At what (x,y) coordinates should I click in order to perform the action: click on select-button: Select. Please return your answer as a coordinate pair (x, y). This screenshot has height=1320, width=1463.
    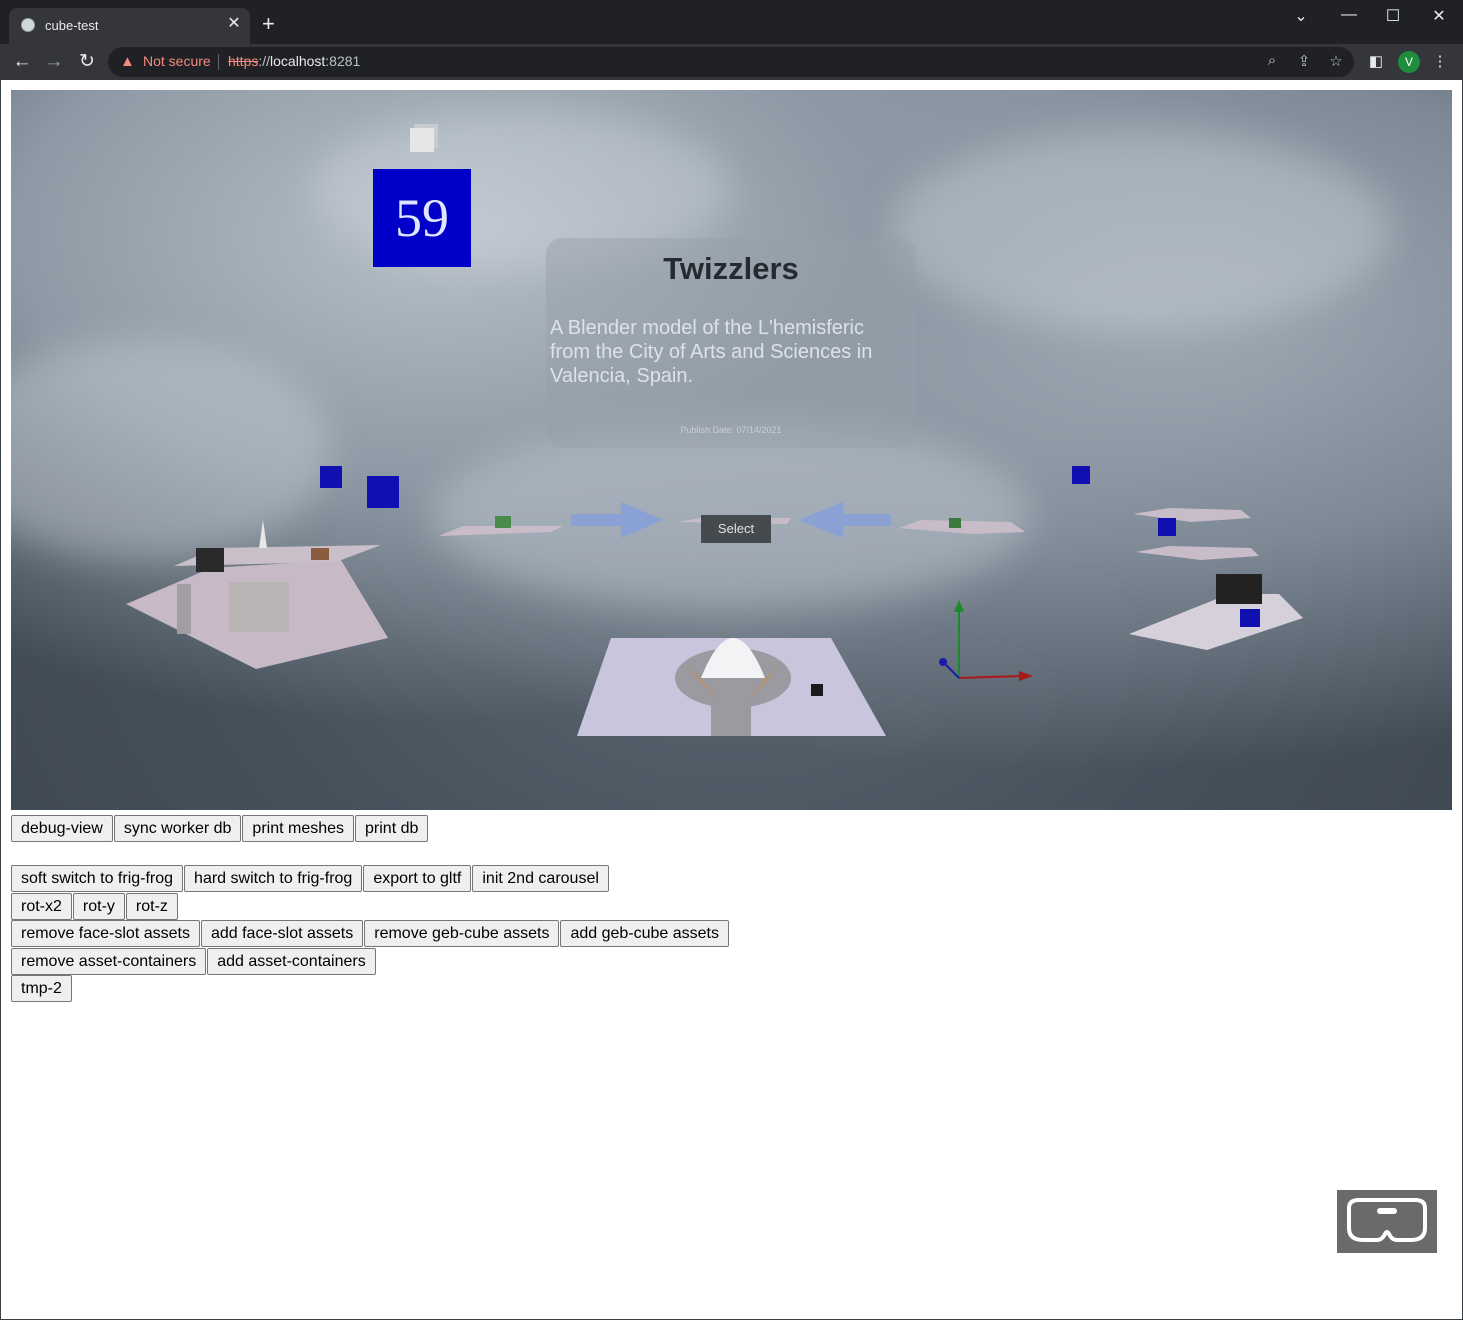
    Looking at the image, I should click on (736, 529).